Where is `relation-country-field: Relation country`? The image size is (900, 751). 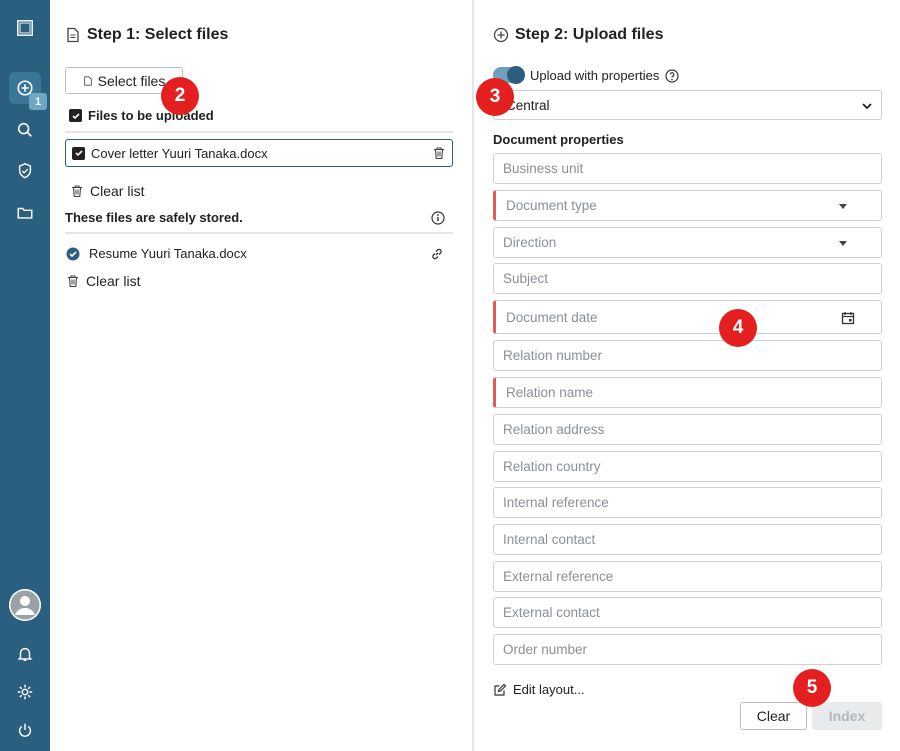
relation-country-field: Relation country is located at coordinates (687, 466).